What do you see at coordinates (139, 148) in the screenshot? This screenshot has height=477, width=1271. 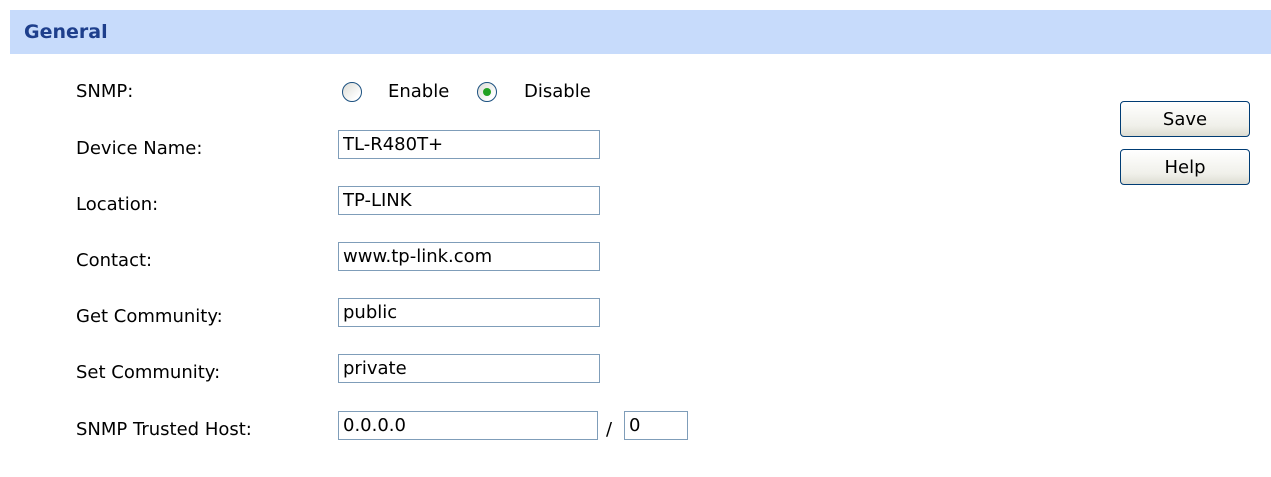 I see `device-name-label: Device Name:` at bounding box center [139, 148].